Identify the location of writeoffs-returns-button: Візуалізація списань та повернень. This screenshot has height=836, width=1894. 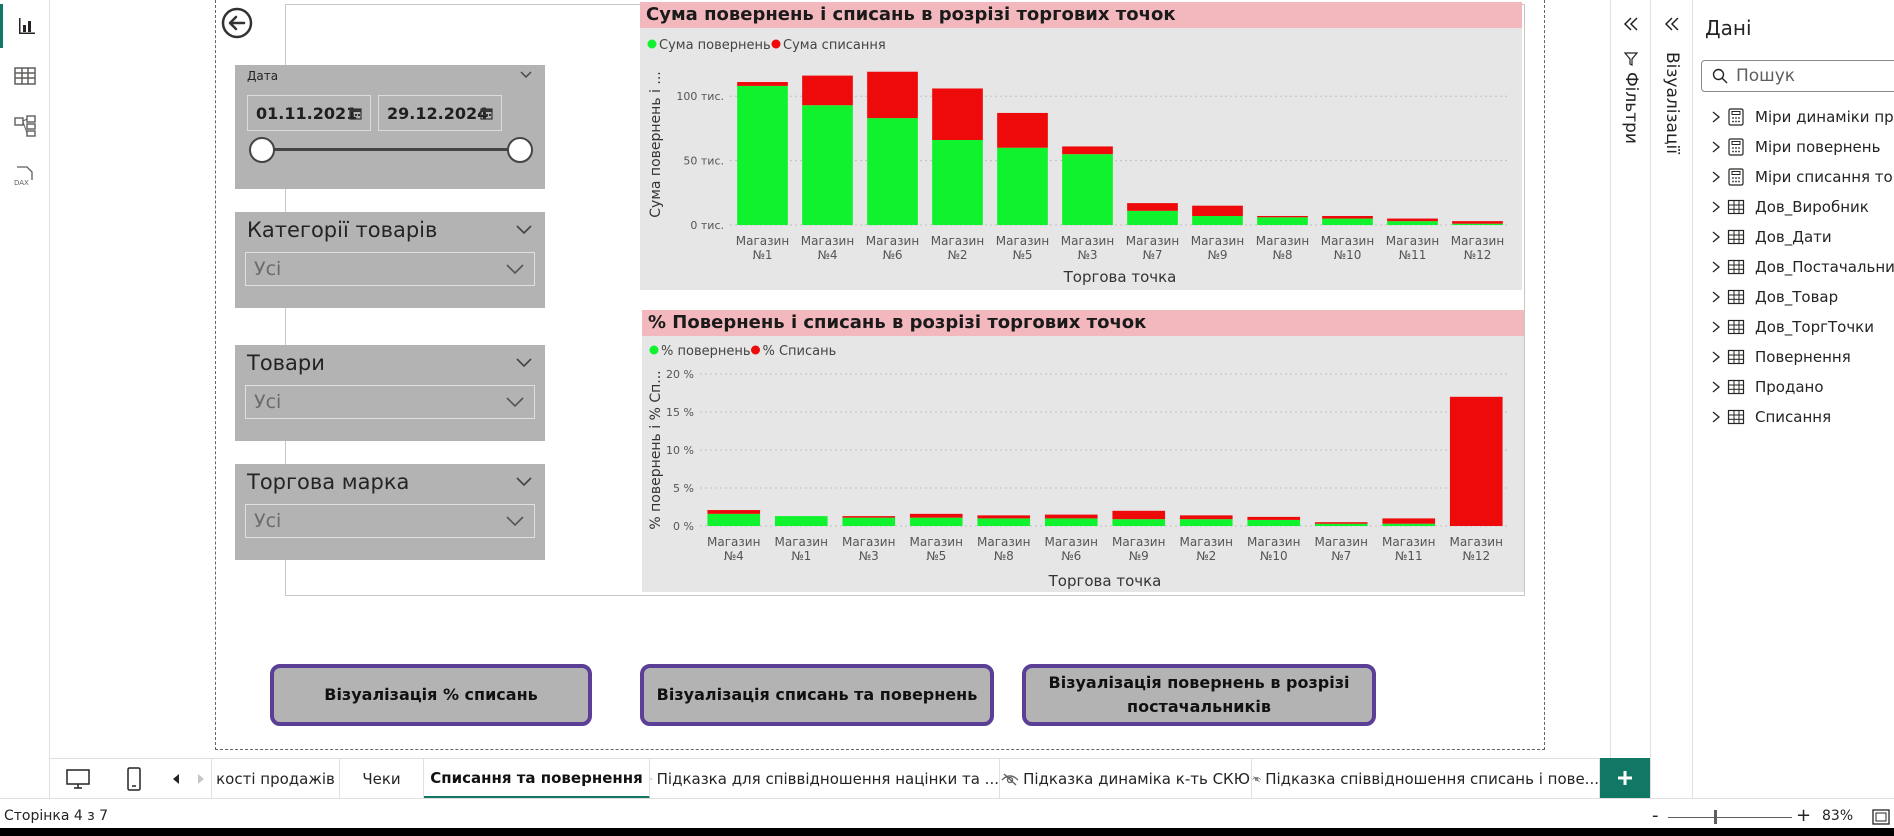
(817, 695).